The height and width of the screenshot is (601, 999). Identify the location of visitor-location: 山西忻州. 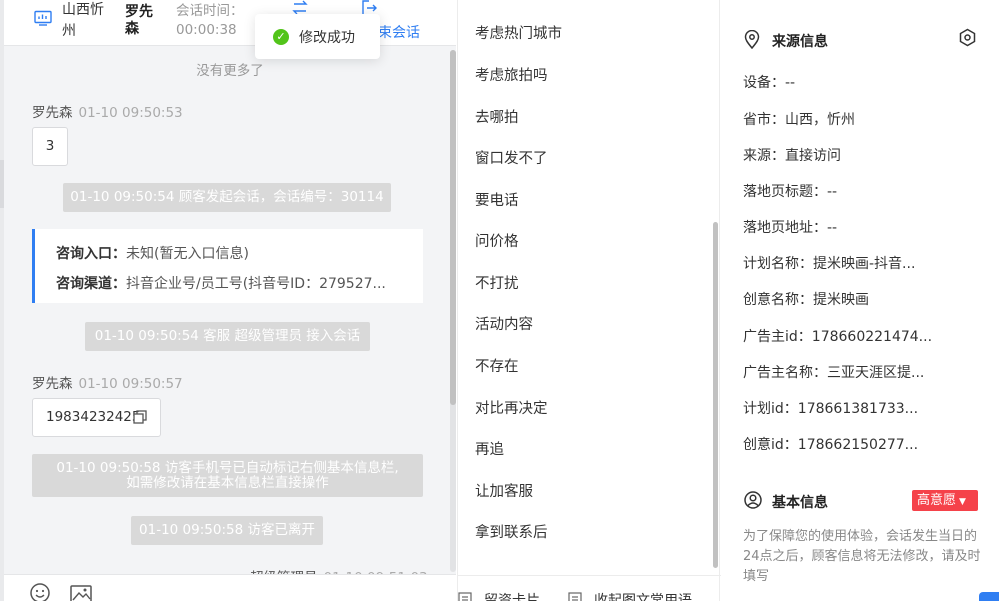
(83, 20).